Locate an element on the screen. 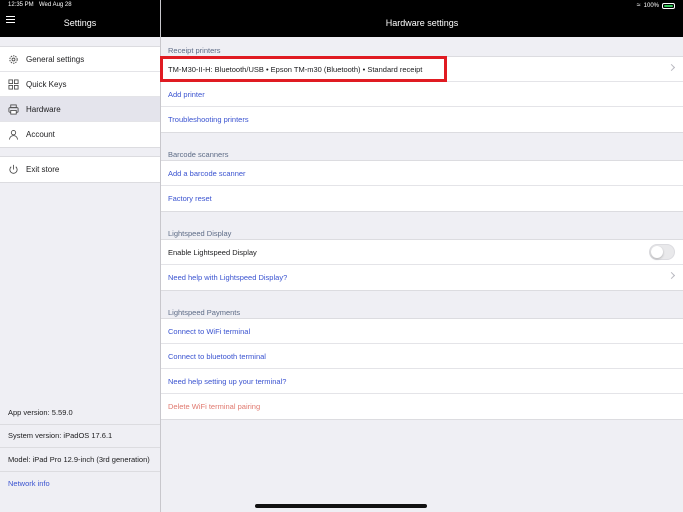 This screenshot has width=683, height=512. section-header-lightspeed-display: Lightspeed Display is located at coordinates (200, 233).